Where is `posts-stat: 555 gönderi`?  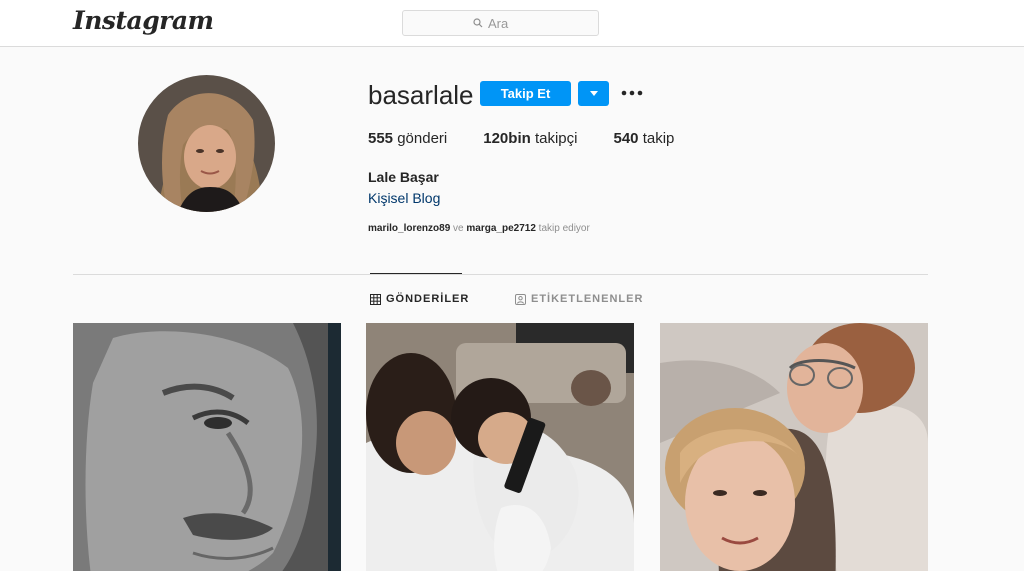 posts-stat: 555 gönderi is located at coordinates (407, 138).